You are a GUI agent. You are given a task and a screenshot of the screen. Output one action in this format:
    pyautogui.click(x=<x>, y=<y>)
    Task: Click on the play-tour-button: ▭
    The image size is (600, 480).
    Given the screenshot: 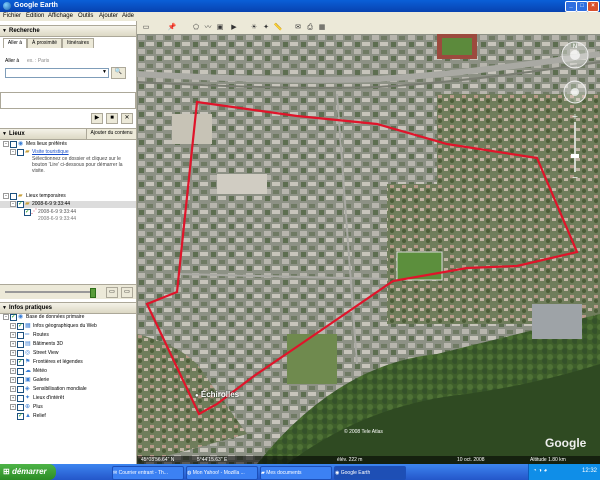 What is the action you would take?
    pyautogui.click(x=112, y=292)
    